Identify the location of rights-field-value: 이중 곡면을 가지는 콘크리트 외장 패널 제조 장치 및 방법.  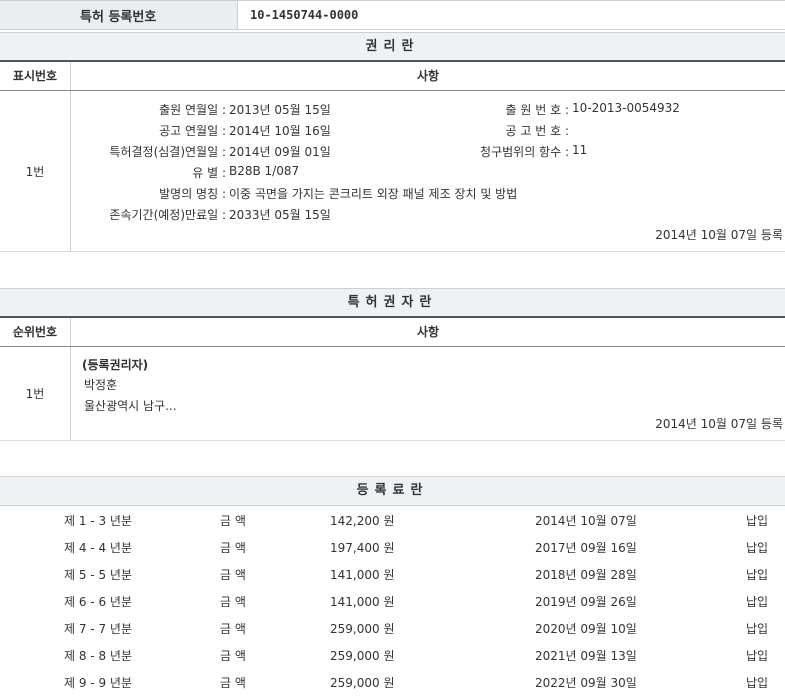
(373, 194).